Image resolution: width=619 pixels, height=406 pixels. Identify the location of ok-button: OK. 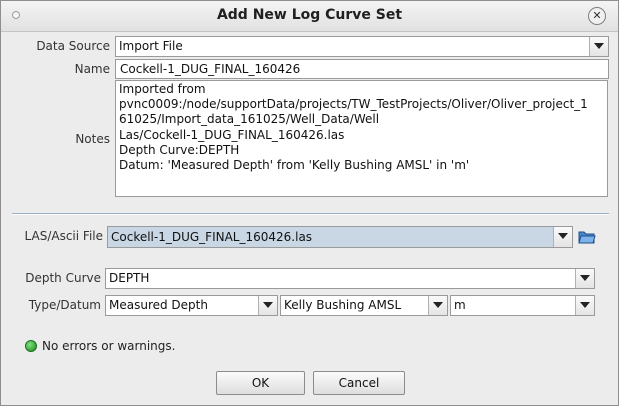
(260, 383).